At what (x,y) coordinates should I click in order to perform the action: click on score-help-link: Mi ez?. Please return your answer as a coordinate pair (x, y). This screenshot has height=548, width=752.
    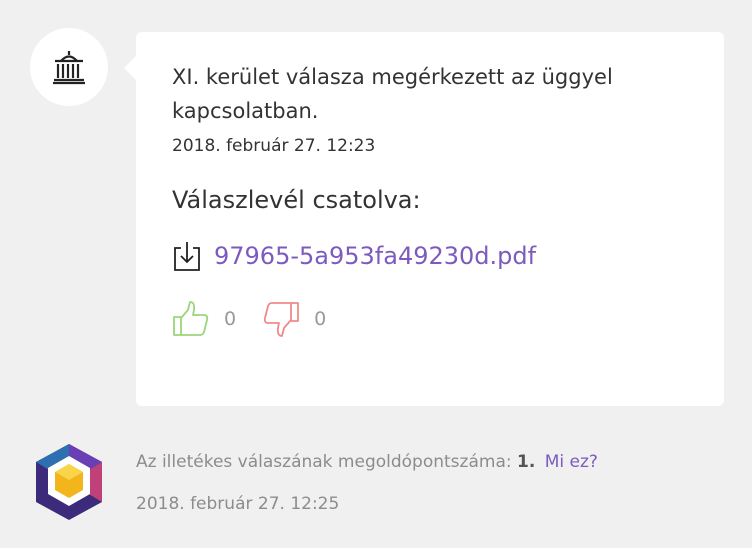
    Looking at the image, I should click on (571, 462).